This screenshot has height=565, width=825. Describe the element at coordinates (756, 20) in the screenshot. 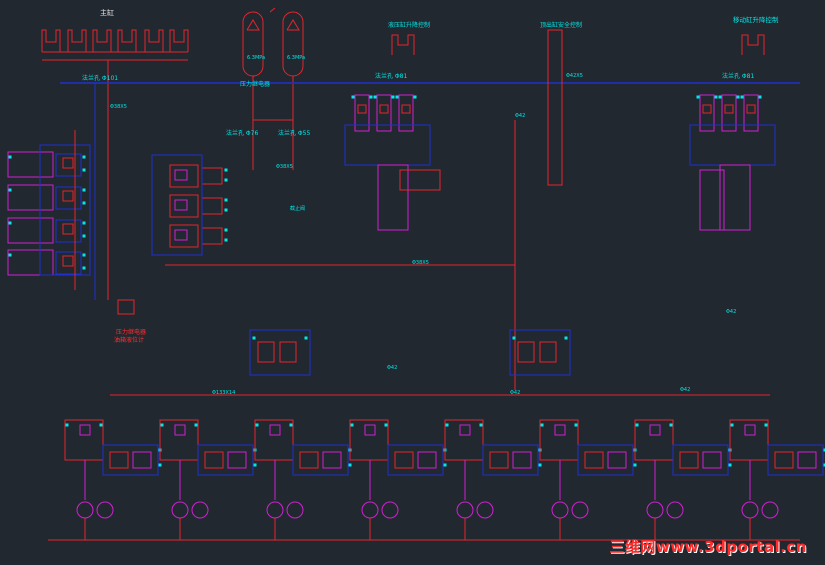

I see `label-valve-unit-3: 移动缸升降控制` at that location.